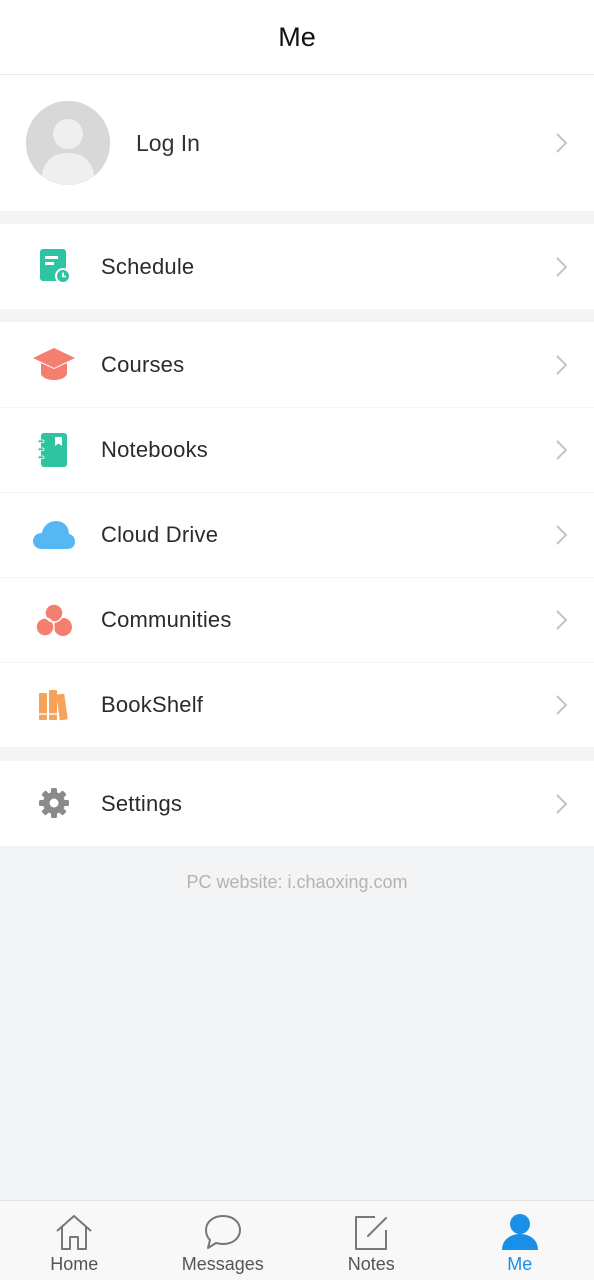 This screenshot has width=594, height=1280. Describe the element at coordinates (297, 882) in the screenshot. I see `pc-website-note: PC website: i.chaoxing.com` at that location.